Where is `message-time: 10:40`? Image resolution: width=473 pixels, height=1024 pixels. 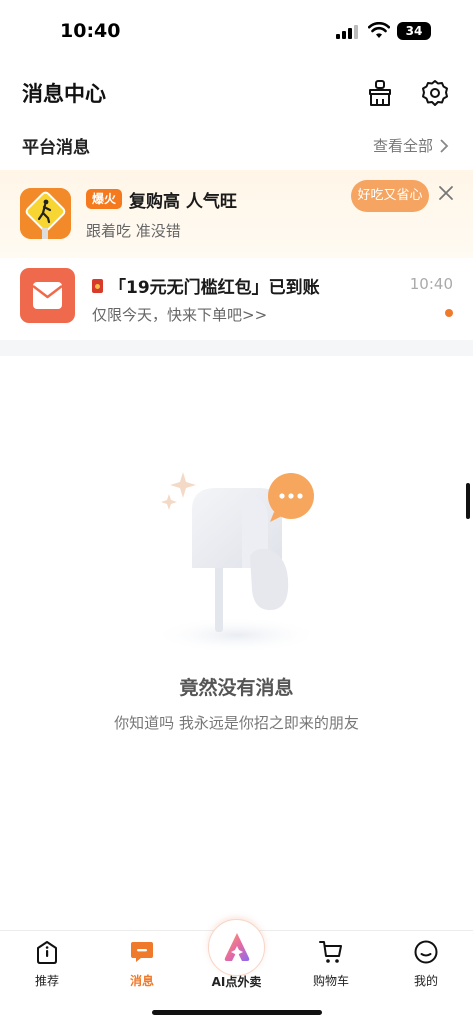 message-time: 10:40 is located at coordinates (431, 284).